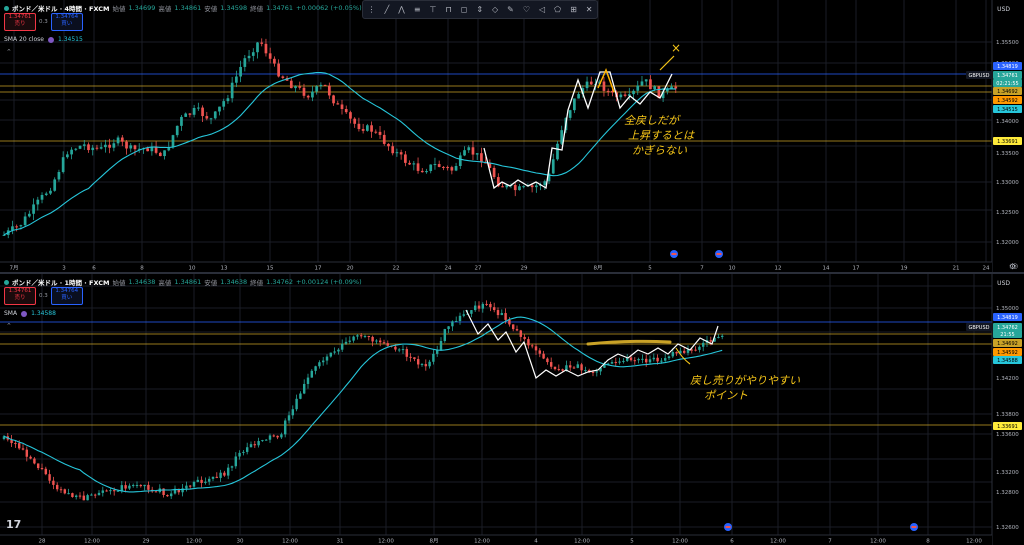  What do you see at coordinates (978, 328) in the screenshot?
I see `price-tag-label: GBPUSD` at bounding box center [978, 328].